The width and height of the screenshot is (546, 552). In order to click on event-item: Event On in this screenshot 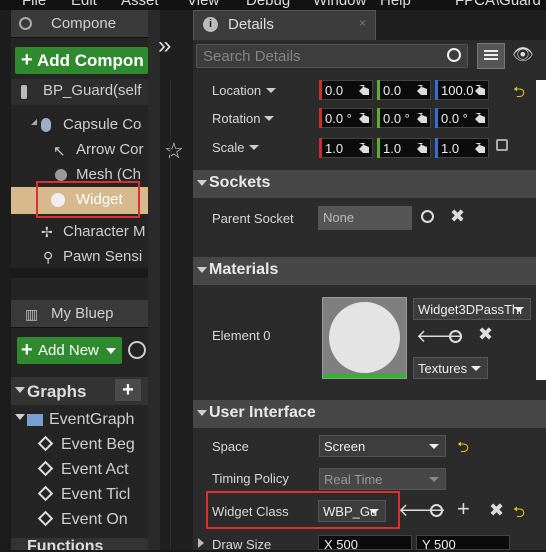, I will do `click(79, 520)`.